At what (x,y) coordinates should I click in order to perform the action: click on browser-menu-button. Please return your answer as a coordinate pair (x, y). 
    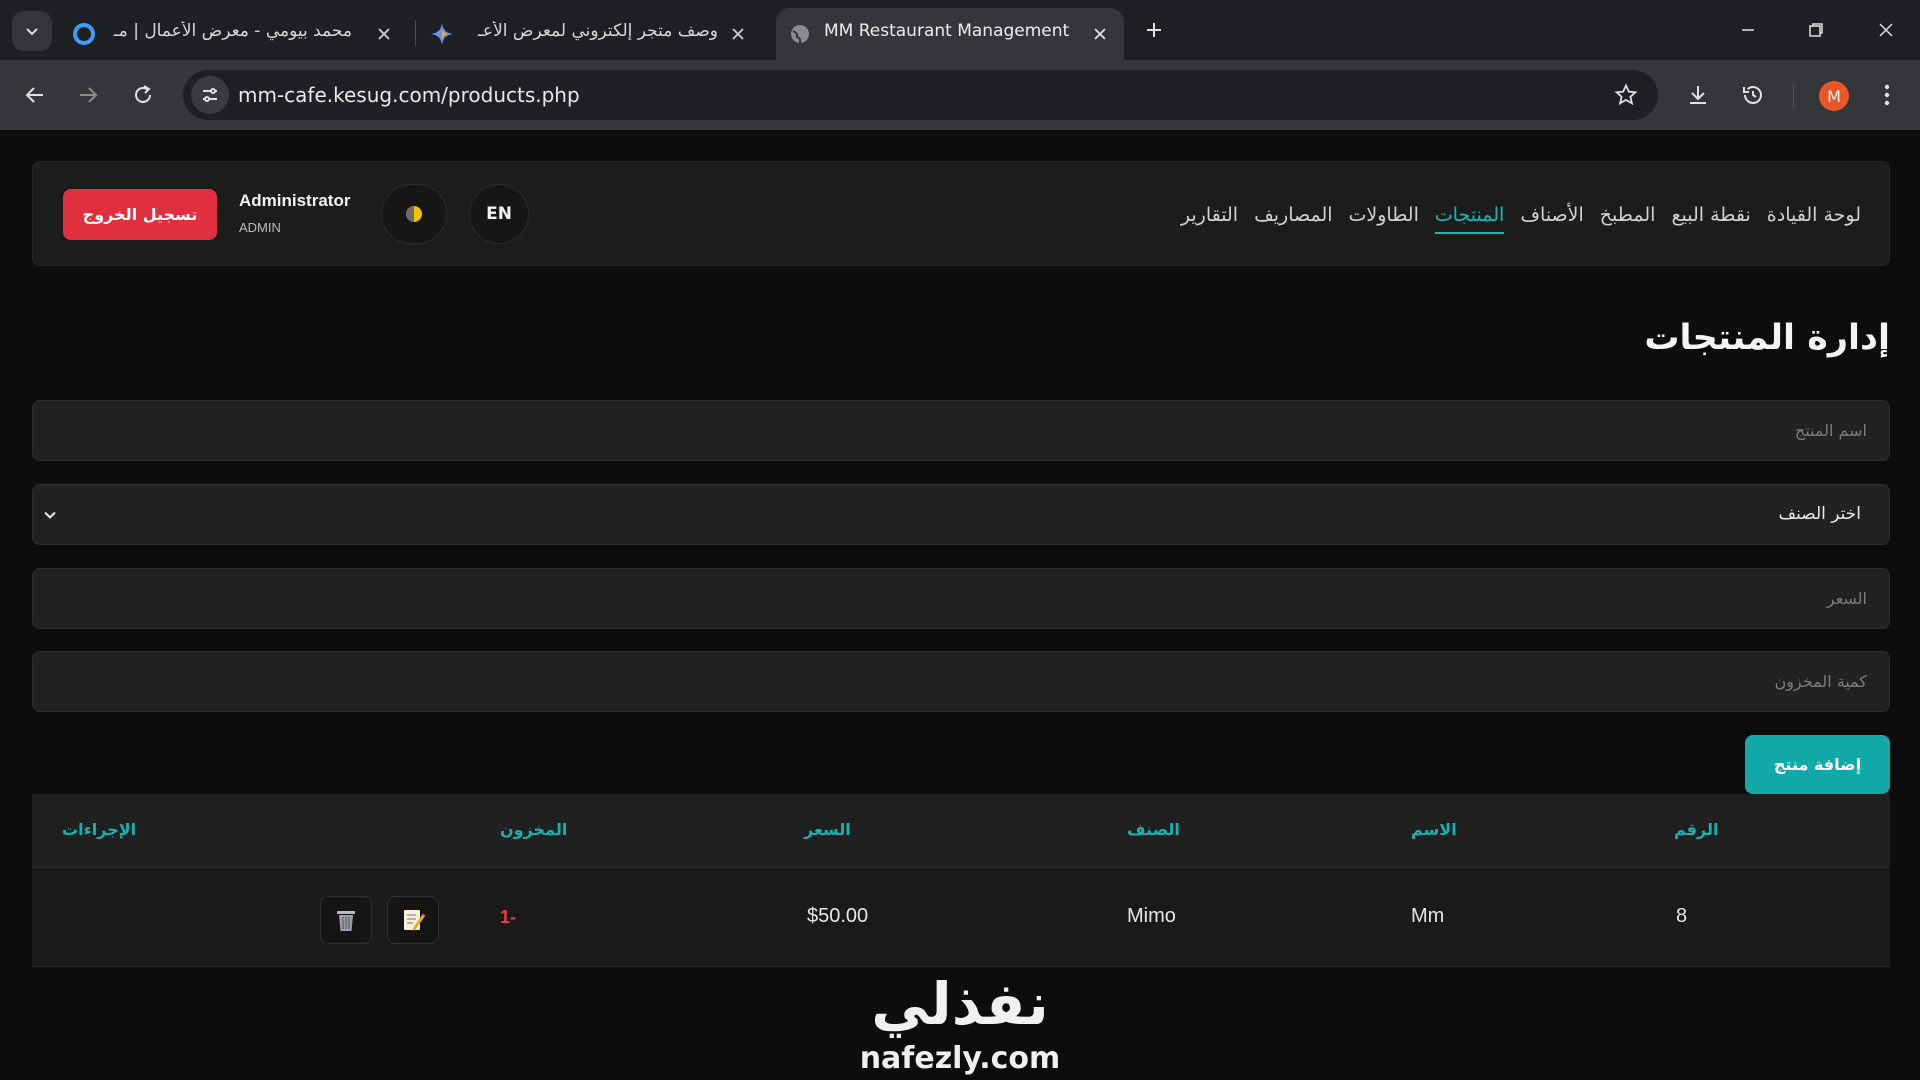
    Looking at the image, I should click on (1887, 95).